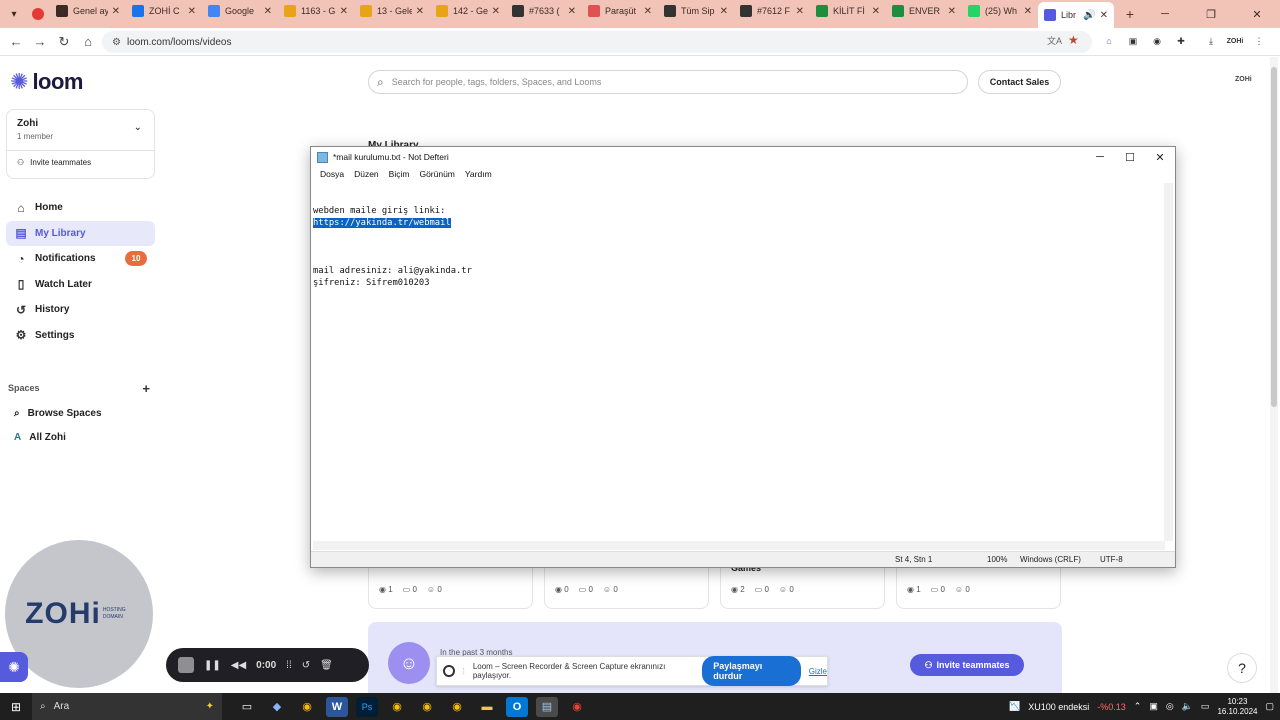 The width and height of the screenshot is (1280, 720). Describe the element at coordinates (1138, 706) in the screenshot. I see `tray-chevron-icon: ⌃` at that location.